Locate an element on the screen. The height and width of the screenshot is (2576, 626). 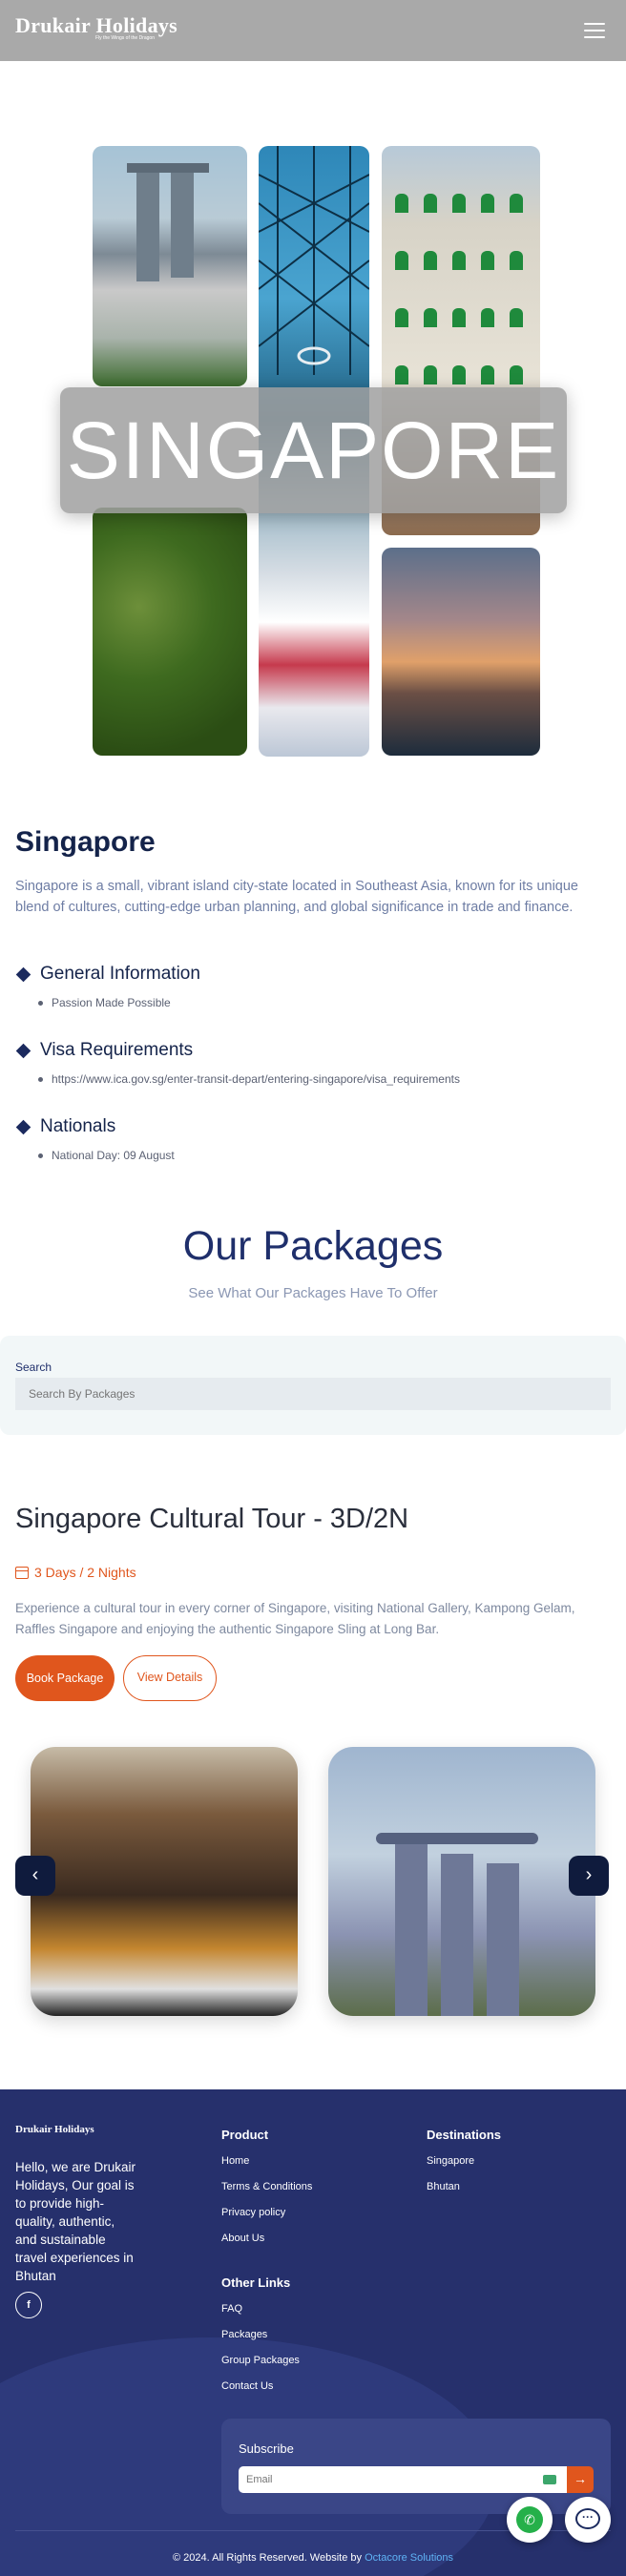
info-title: General Information is located at coordinates (120, 974).